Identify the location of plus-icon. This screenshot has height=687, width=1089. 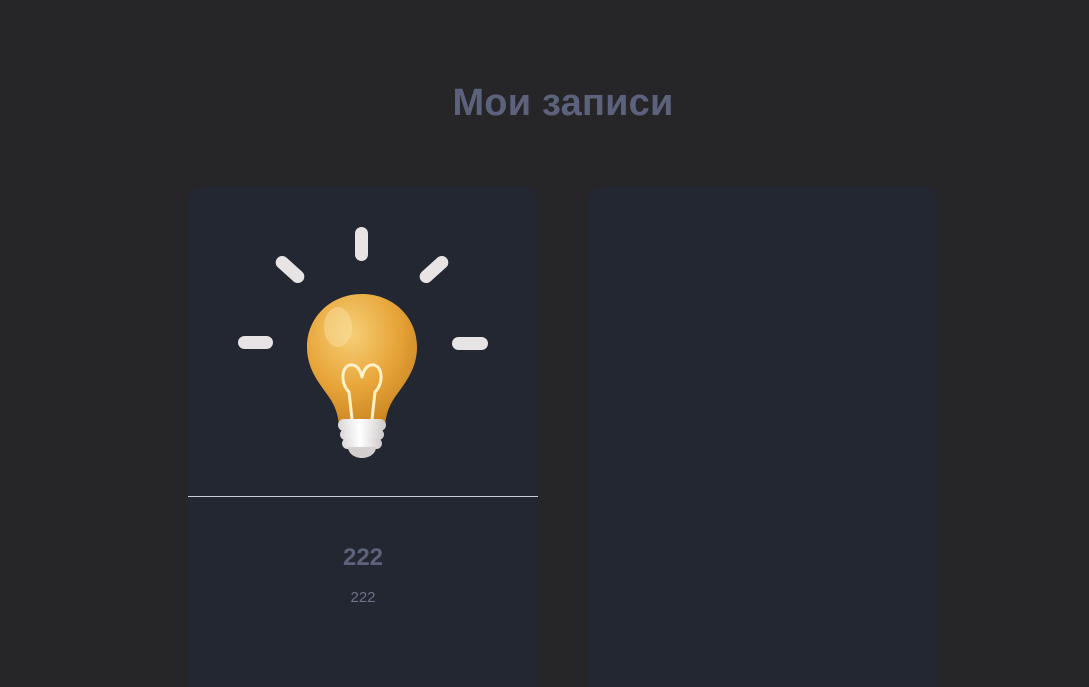
(763, 437).